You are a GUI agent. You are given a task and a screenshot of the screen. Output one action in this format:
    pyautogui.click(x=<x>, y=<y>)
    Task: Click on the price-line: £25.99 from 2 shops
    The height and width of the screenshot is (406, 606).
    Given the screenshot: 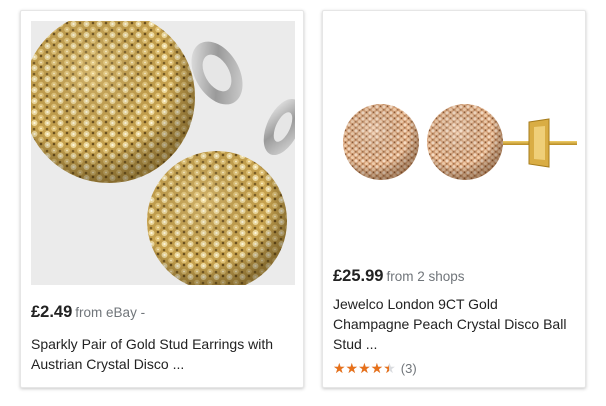 What is the action you would take?
    pyautogui.click(x=399, y=276)
    